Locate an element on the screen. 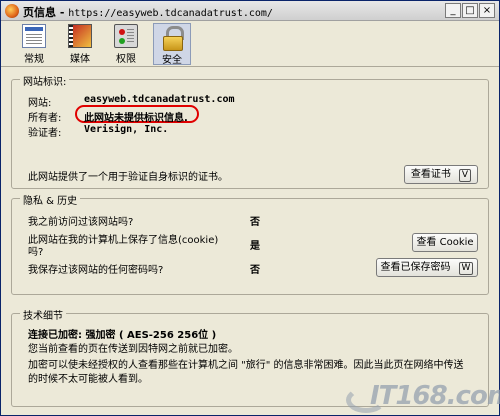 This screenshot has width=500, height=416. encryption-line4: 的时候不太可能被人看到。 is located at coordinates (88, 379).